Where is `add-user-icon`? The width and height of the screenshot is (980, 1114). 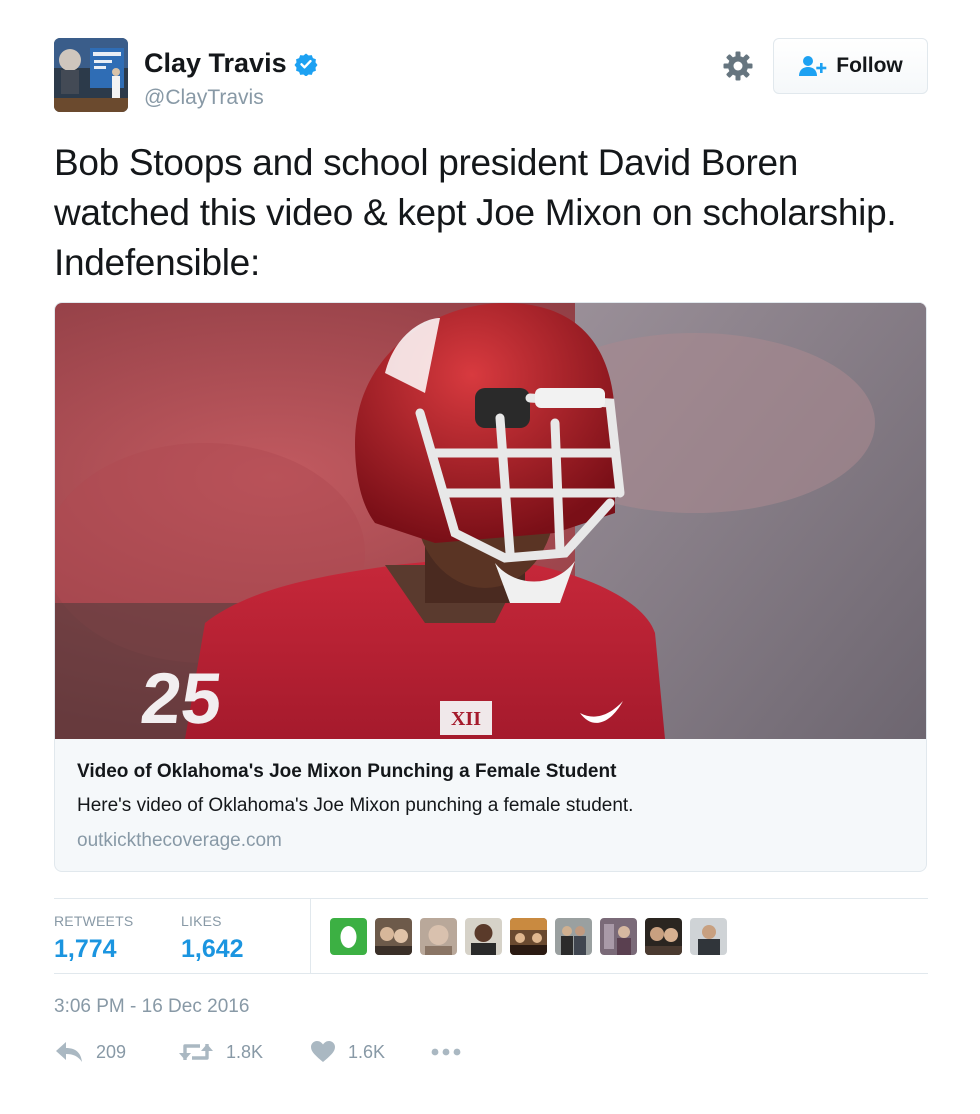 add-user-icon is located at coordinates (813, 66).